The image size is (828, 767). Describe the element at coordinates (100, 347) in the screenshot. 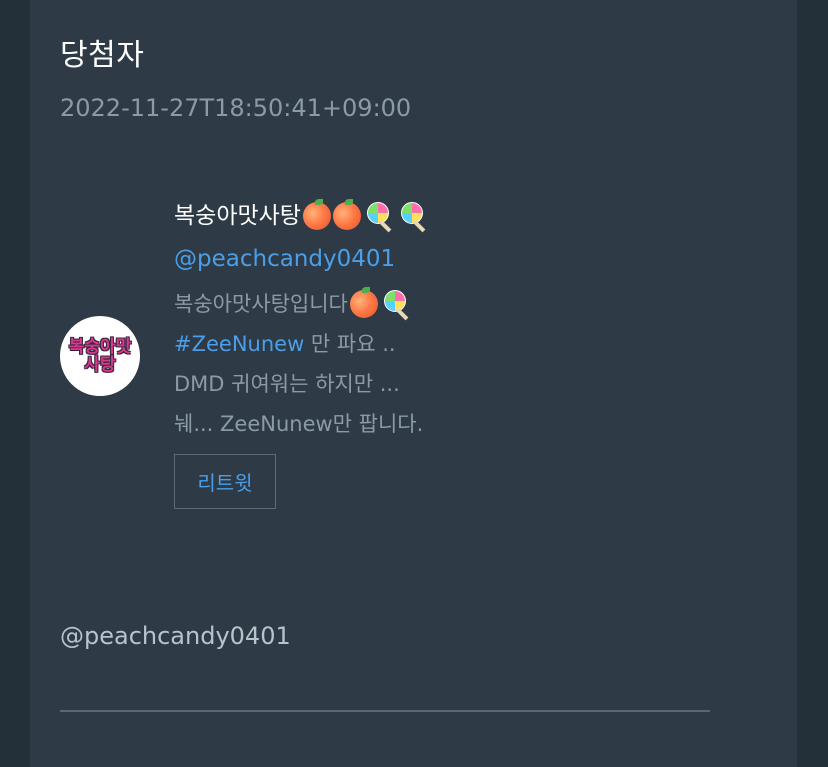

I see `avatar-logo-line1: 복숭아맛` at that location.